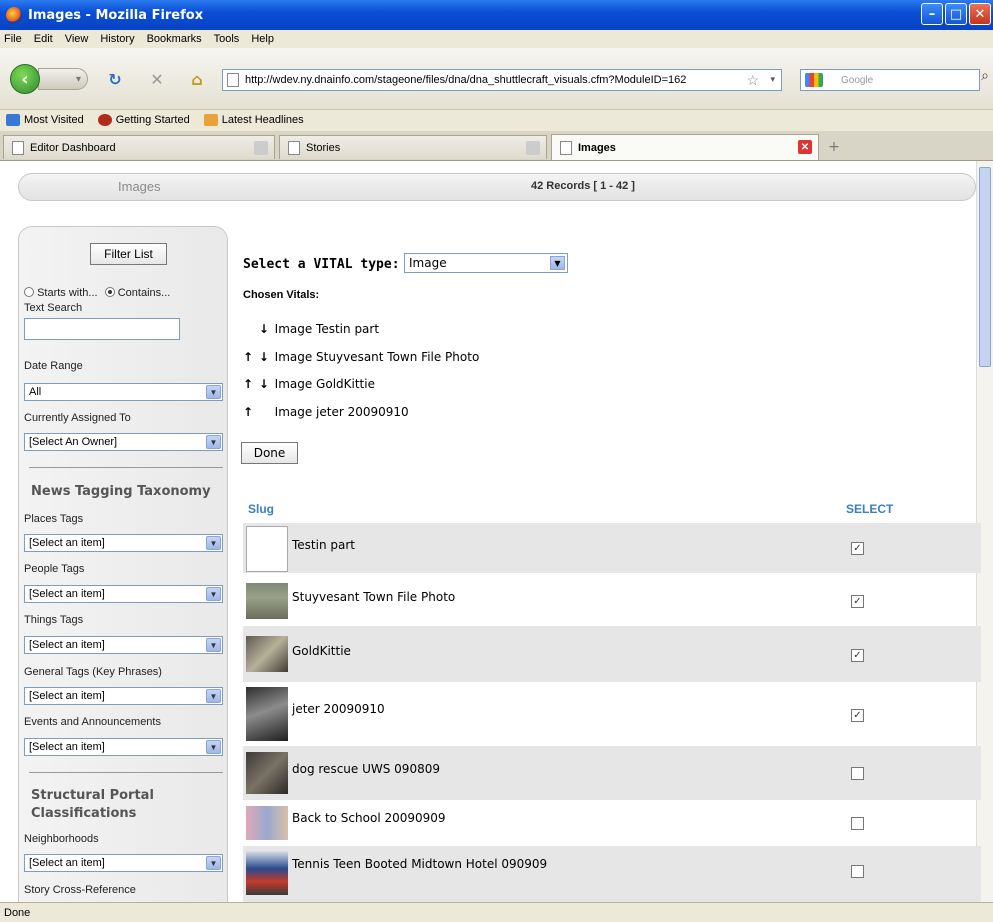 Image resolution: width=993 pixels, height=922 pixels. I want to click on places-tags-select: [Select an item] ▼, so click(123, 543).